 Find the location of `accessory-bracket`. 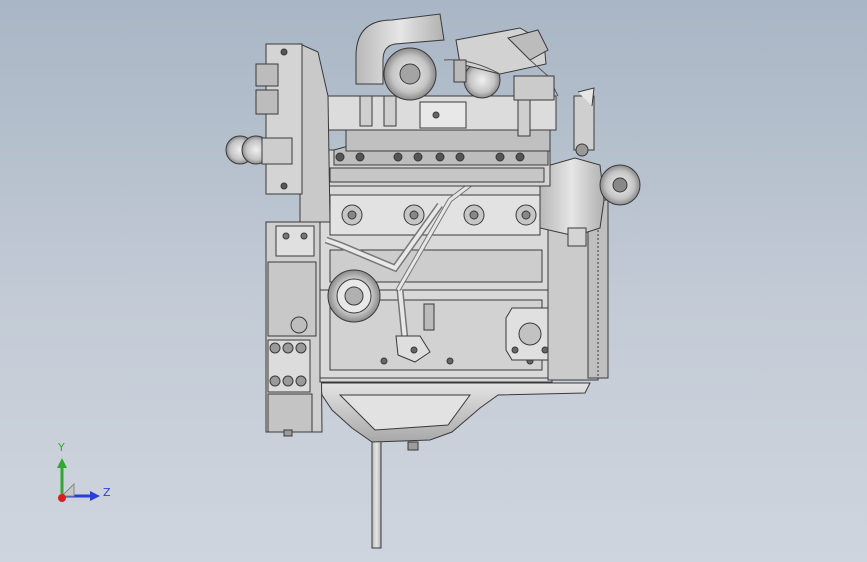

accessory-bracket is located at coordinates (315, 133).